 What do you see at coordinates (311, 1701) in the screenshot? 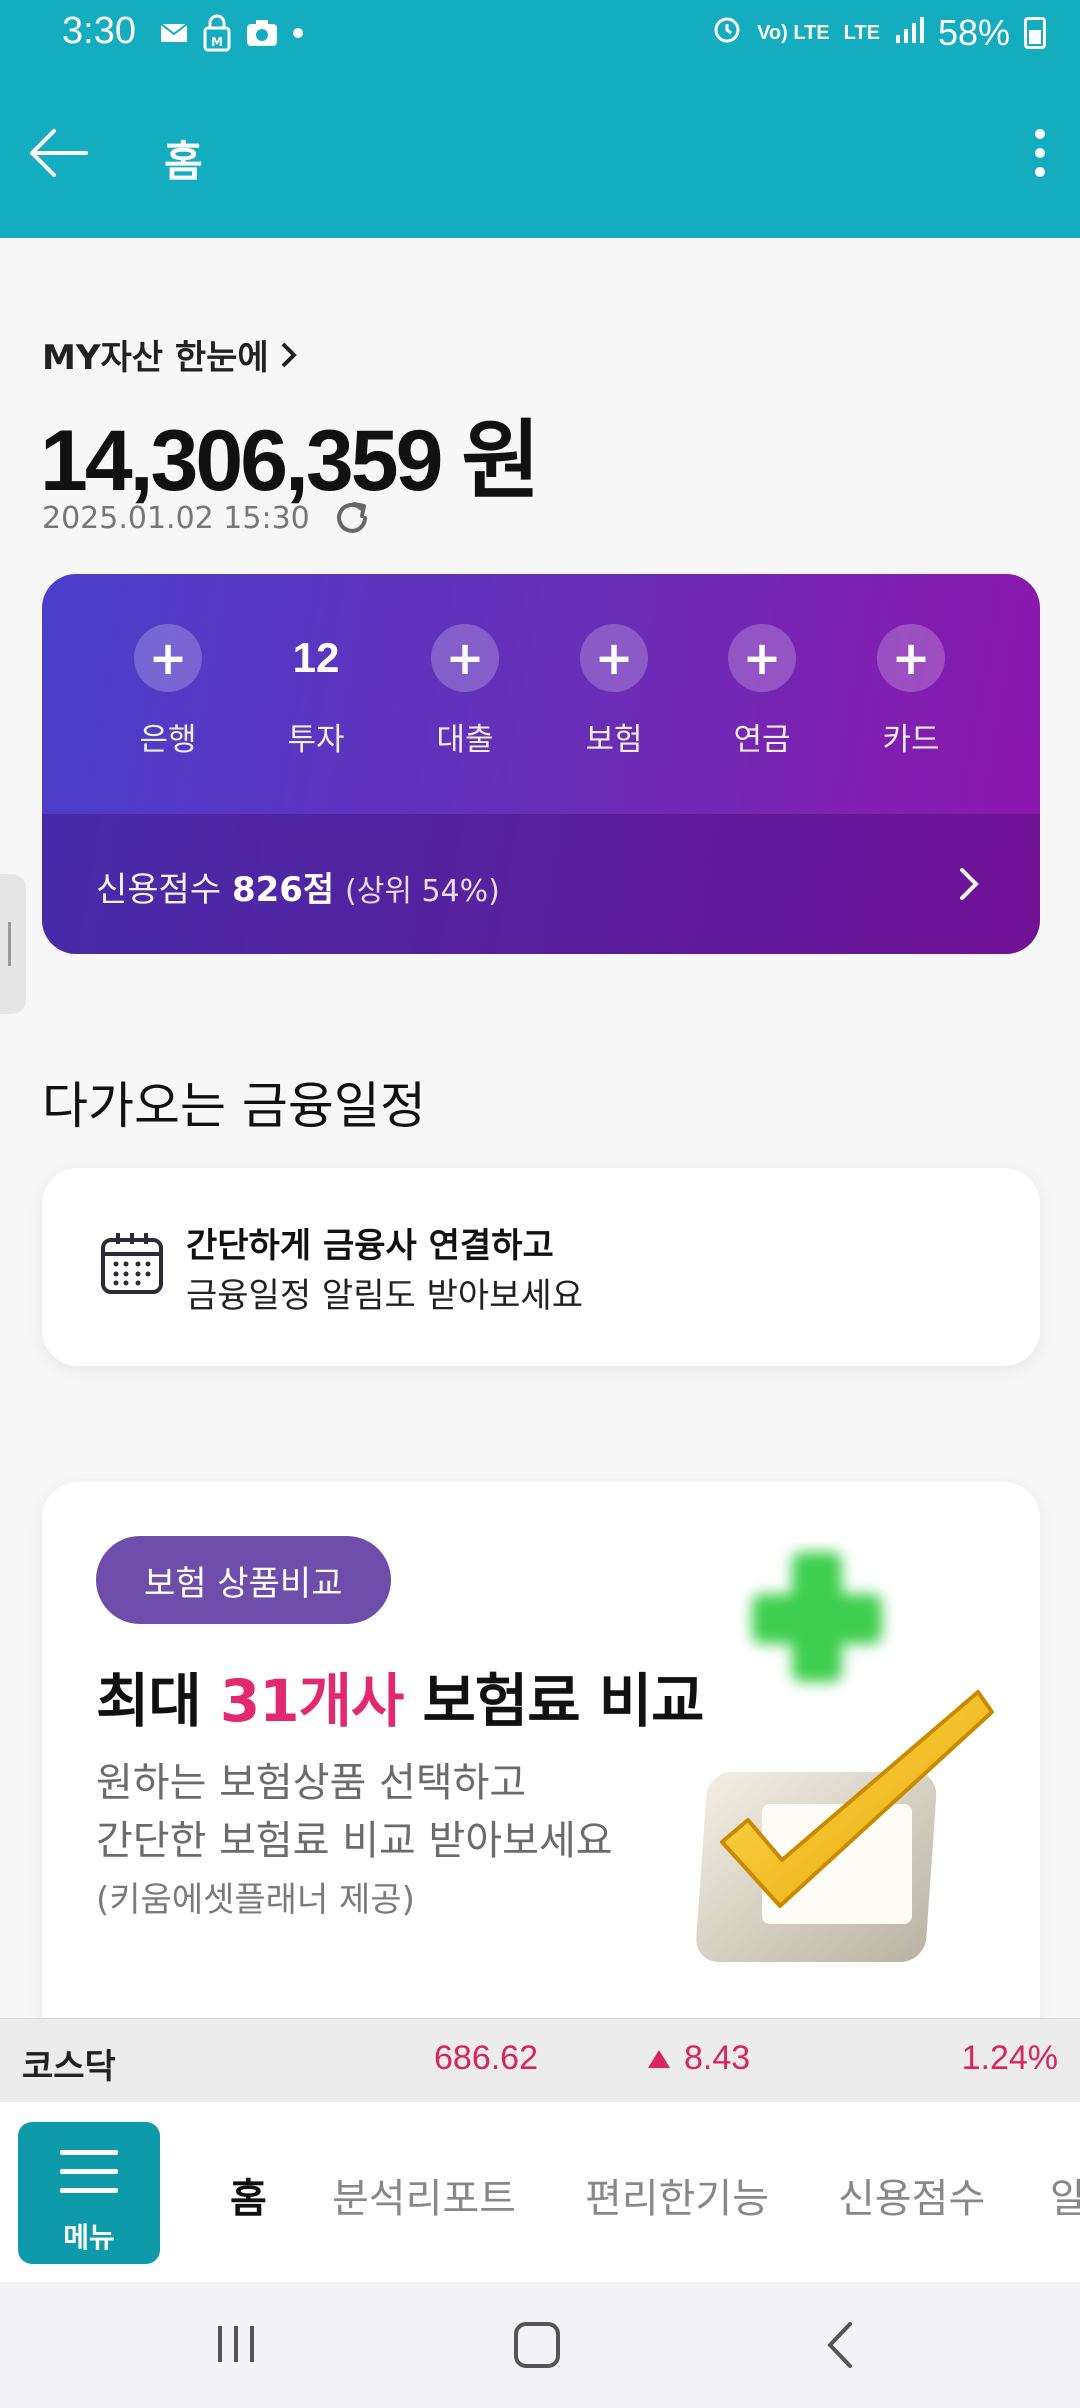
I see `headline-accent: 31개사` at bounding box center [311, 1701].